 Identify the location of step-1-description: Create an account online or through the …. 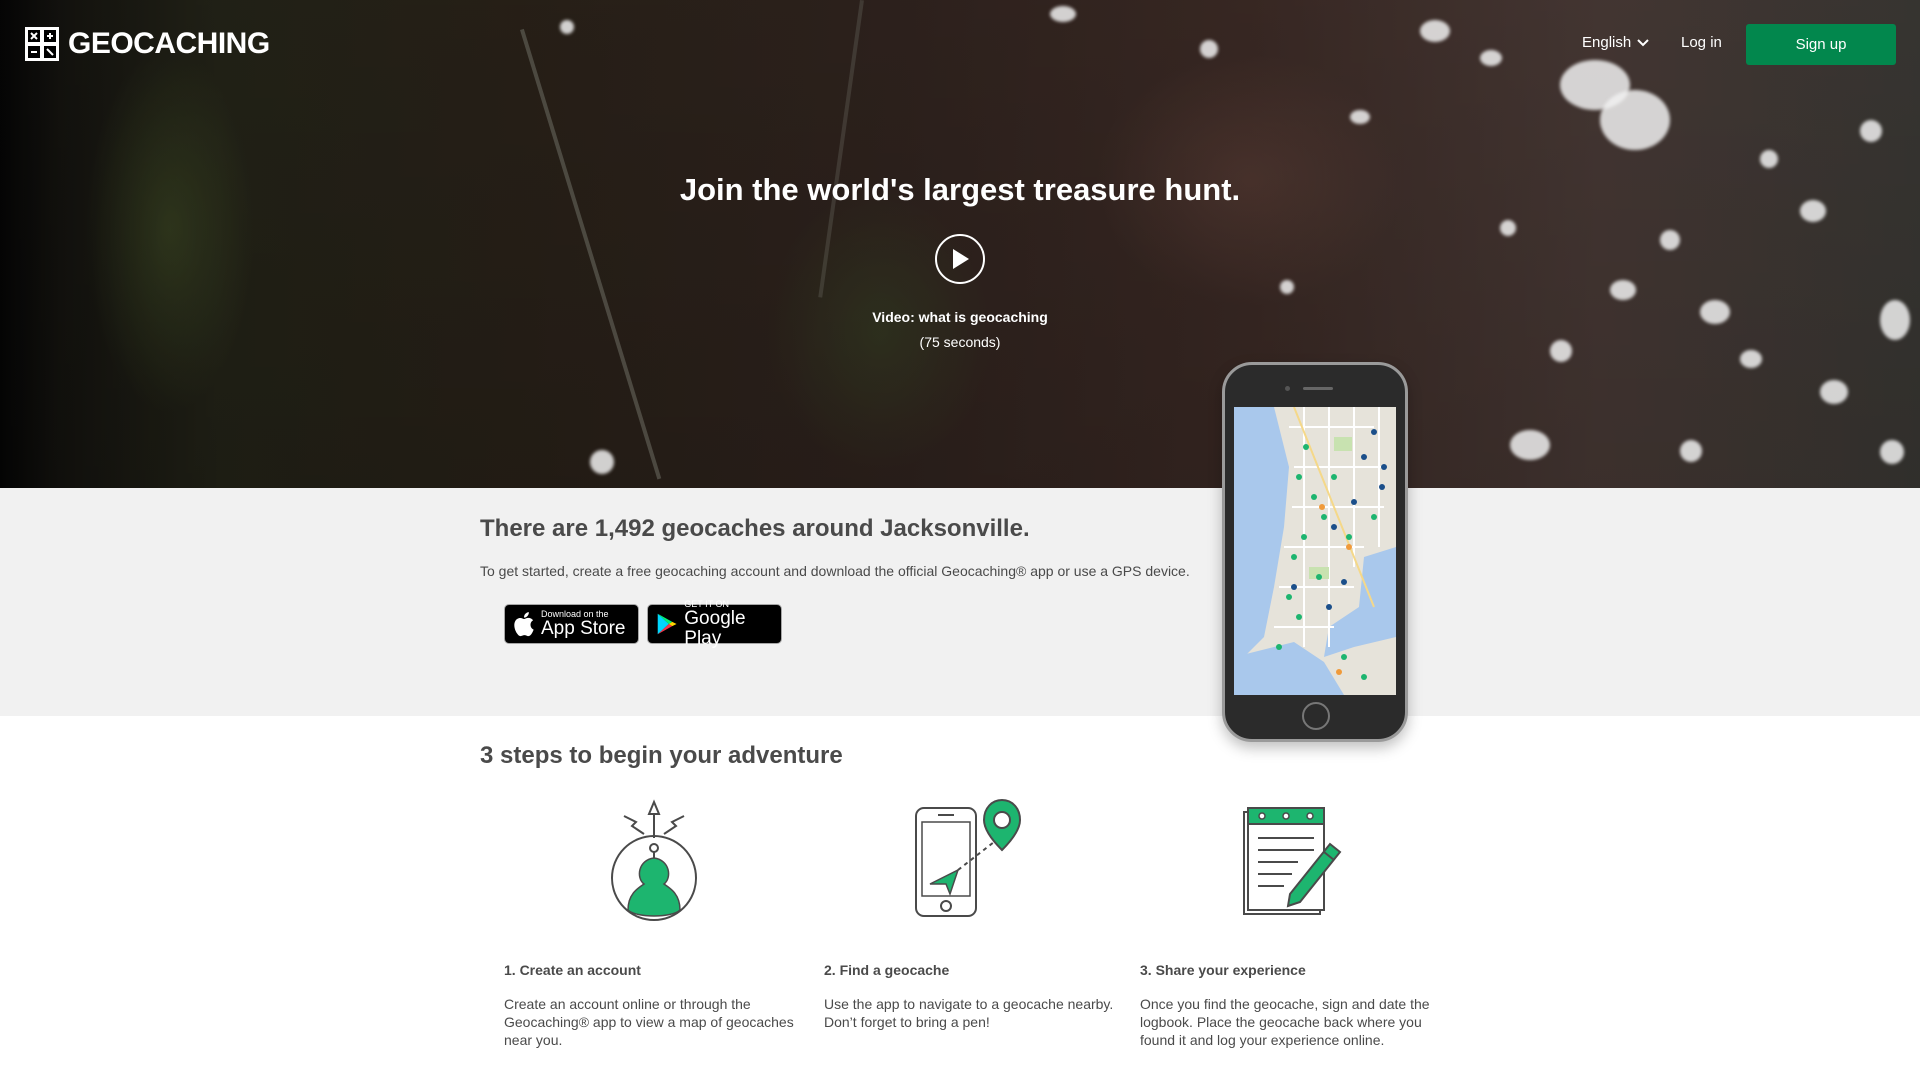
(649, 1022).